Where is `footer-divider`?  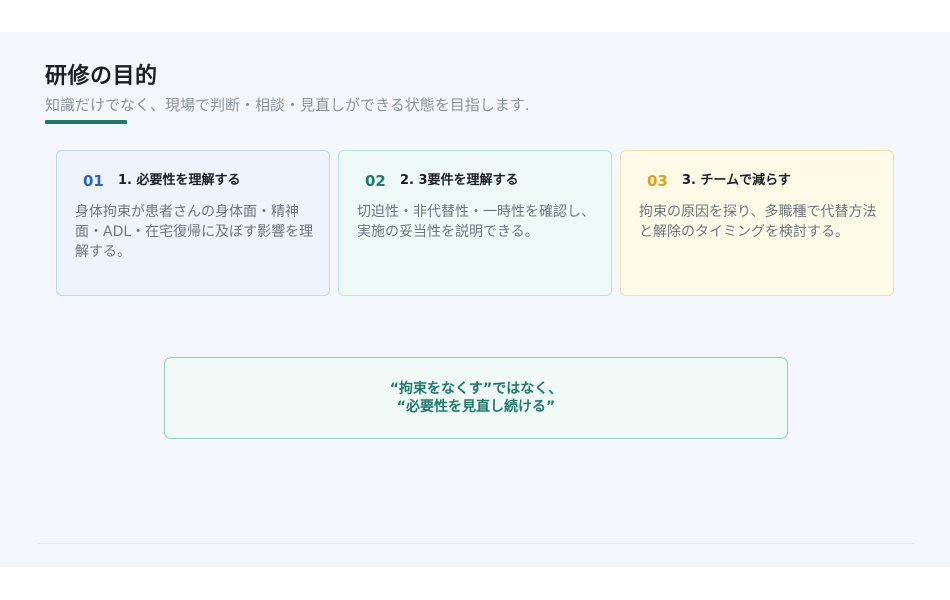
footer-divider is located at coordinates (476, 543).